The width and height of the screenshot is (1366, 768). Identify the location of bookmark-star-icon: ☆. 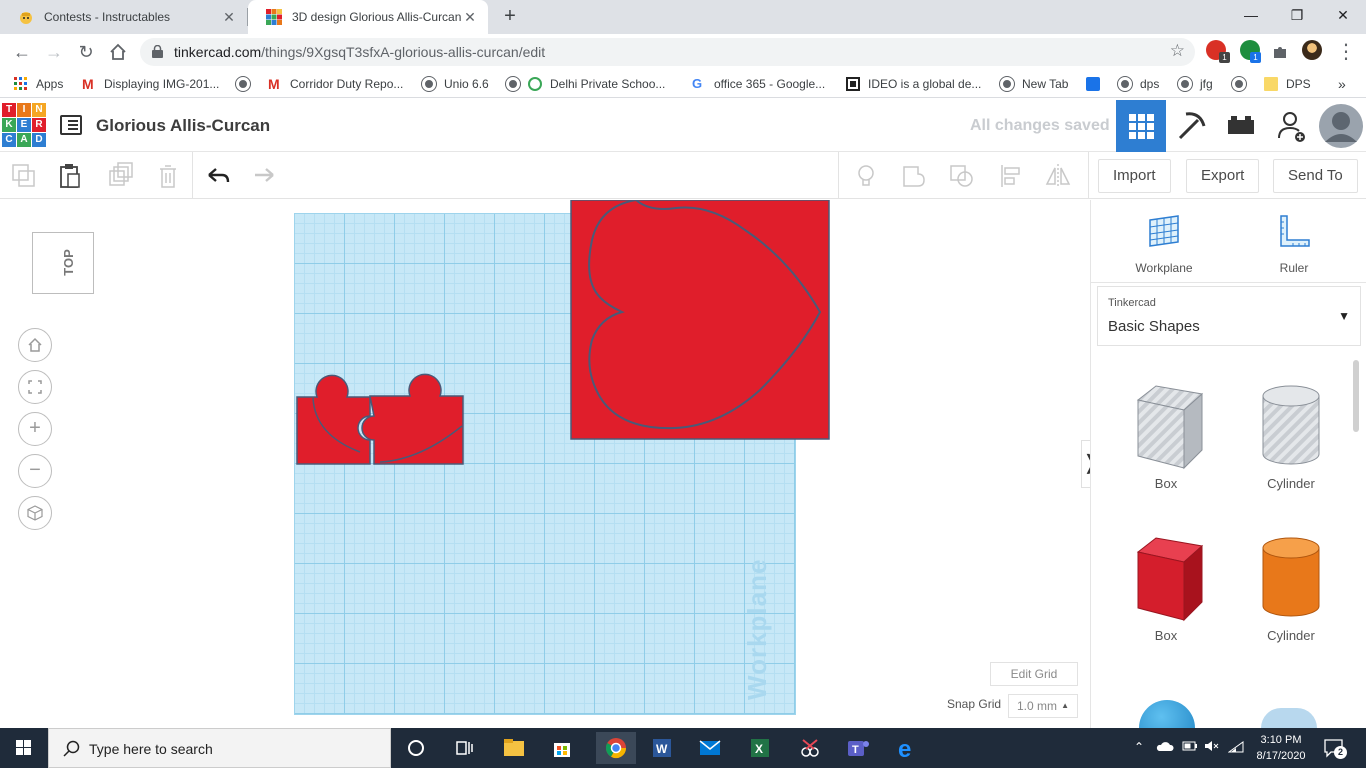
(1177, 51).